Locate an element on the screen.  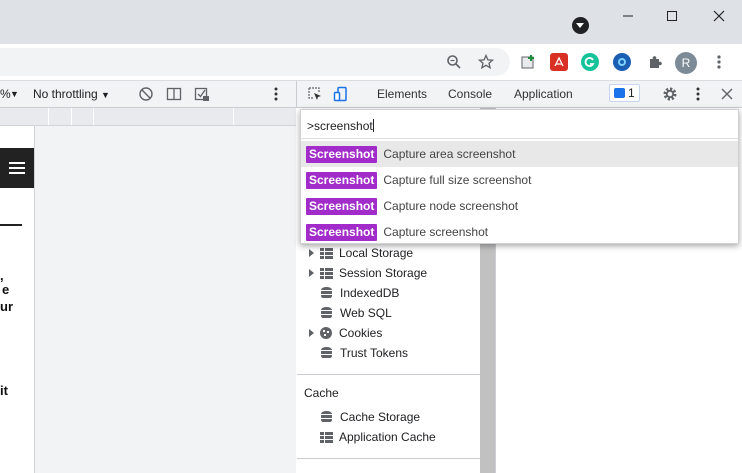
emulated-page: , e ur it is located at coordinates (17, 299).